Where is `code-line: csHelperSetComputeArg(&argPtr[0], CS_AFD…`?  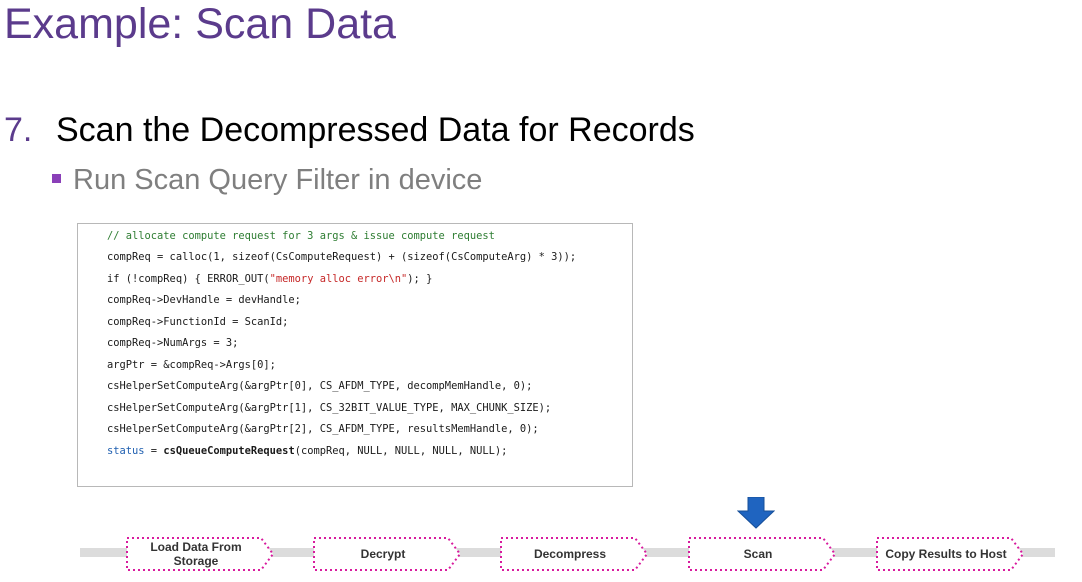 code-line: csHelperSetComputeArg(&argPtr[0], CS_AFD… is located at coordinates (320, 386).